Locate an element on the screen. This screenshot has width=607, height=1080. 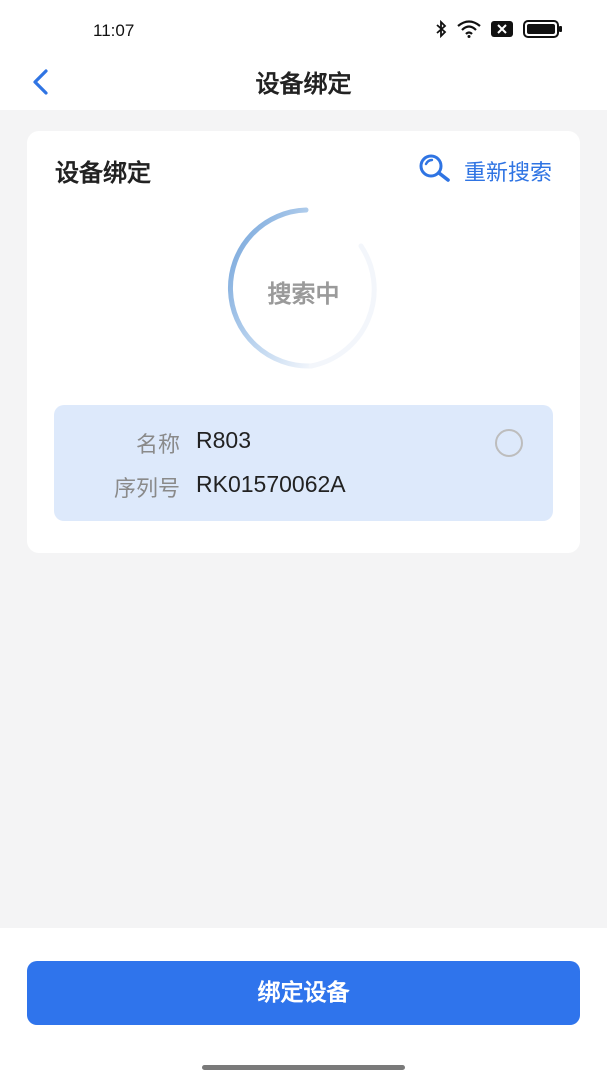
battery-icon is located at coordinates (543, 31).